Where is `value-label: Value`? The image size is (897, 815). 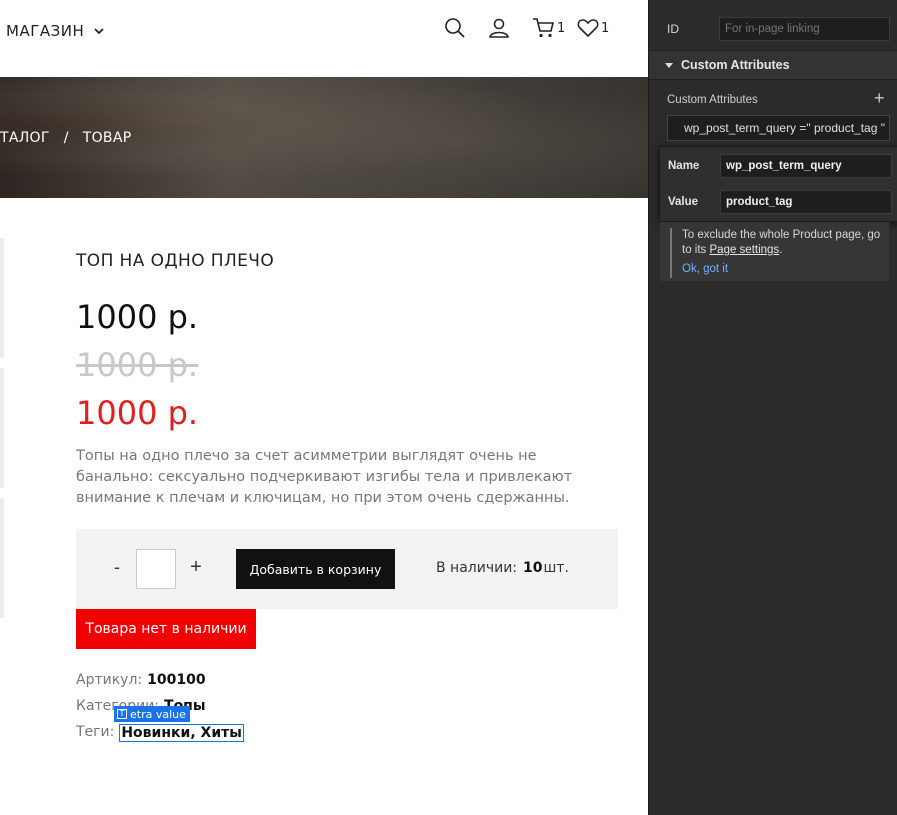
value-label: Value is located at coordinates (683, 202).